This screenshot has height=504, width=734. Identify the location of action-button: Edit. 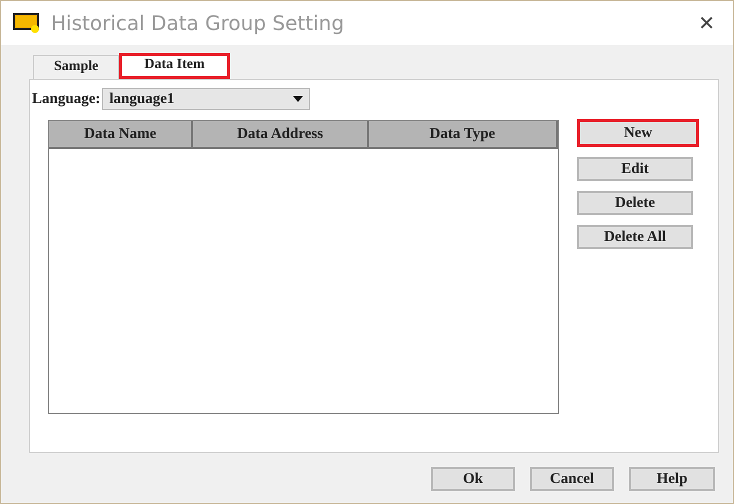
(635, 169).